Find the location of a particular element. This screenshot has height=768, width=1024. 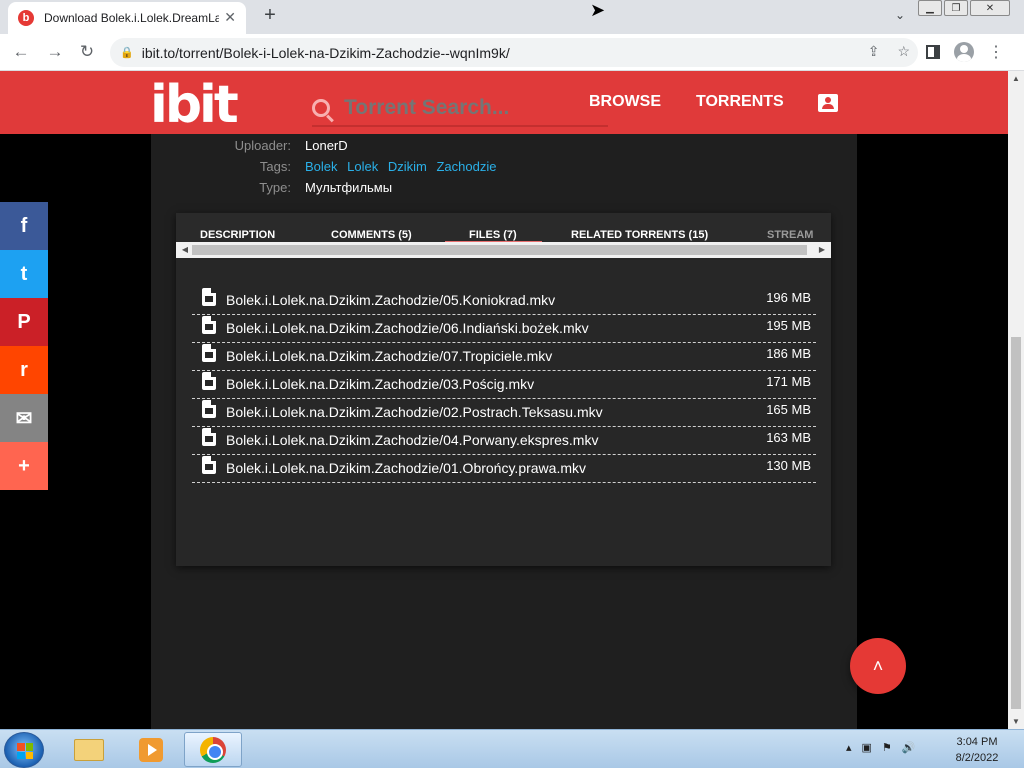

tag-link: Bolek is located at coordinates (321, 166).